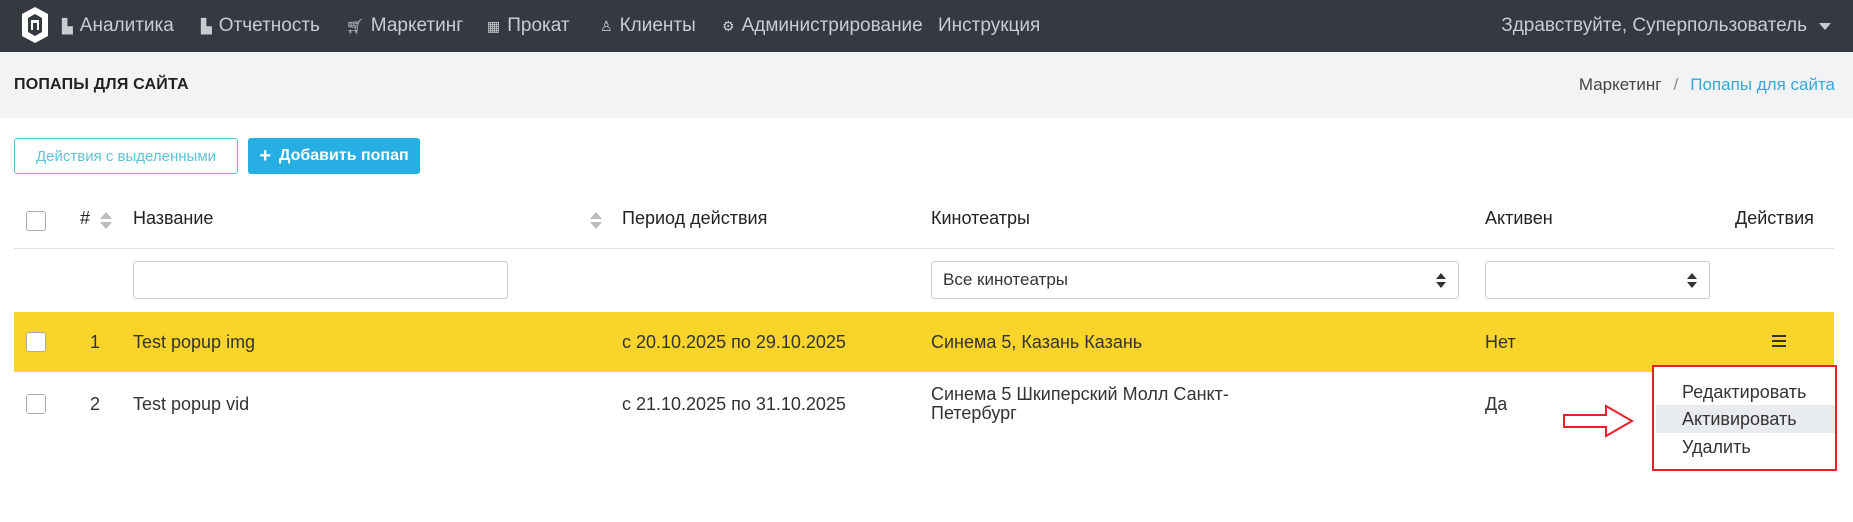 This screenshot has width=1853, height=522. Describe the element at coordinates (695, 218) in the screenshot. I see `column-header-period: Период действия` at that location.